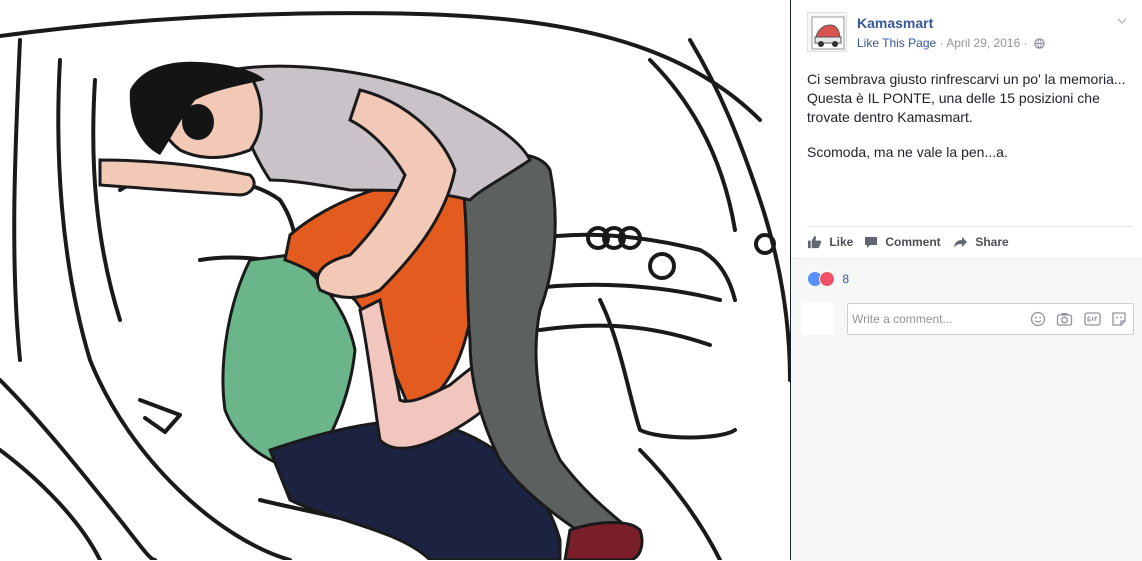 Image resolution: width=1142 pixels, height=561 pixels. What do you see at coordinates (1064, 321) in the screenshot?
I see `camera-icon` at bounding box center [1064, 321].